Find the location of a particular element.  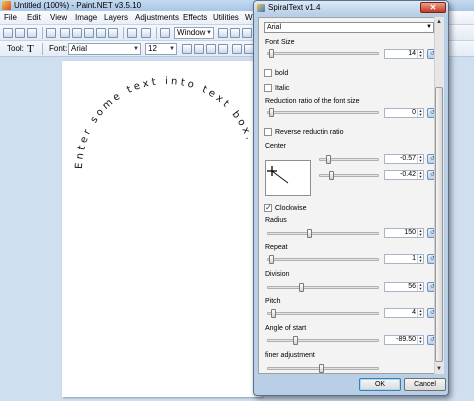

reduction-slider-thumb is located at coordinates (271, 112).